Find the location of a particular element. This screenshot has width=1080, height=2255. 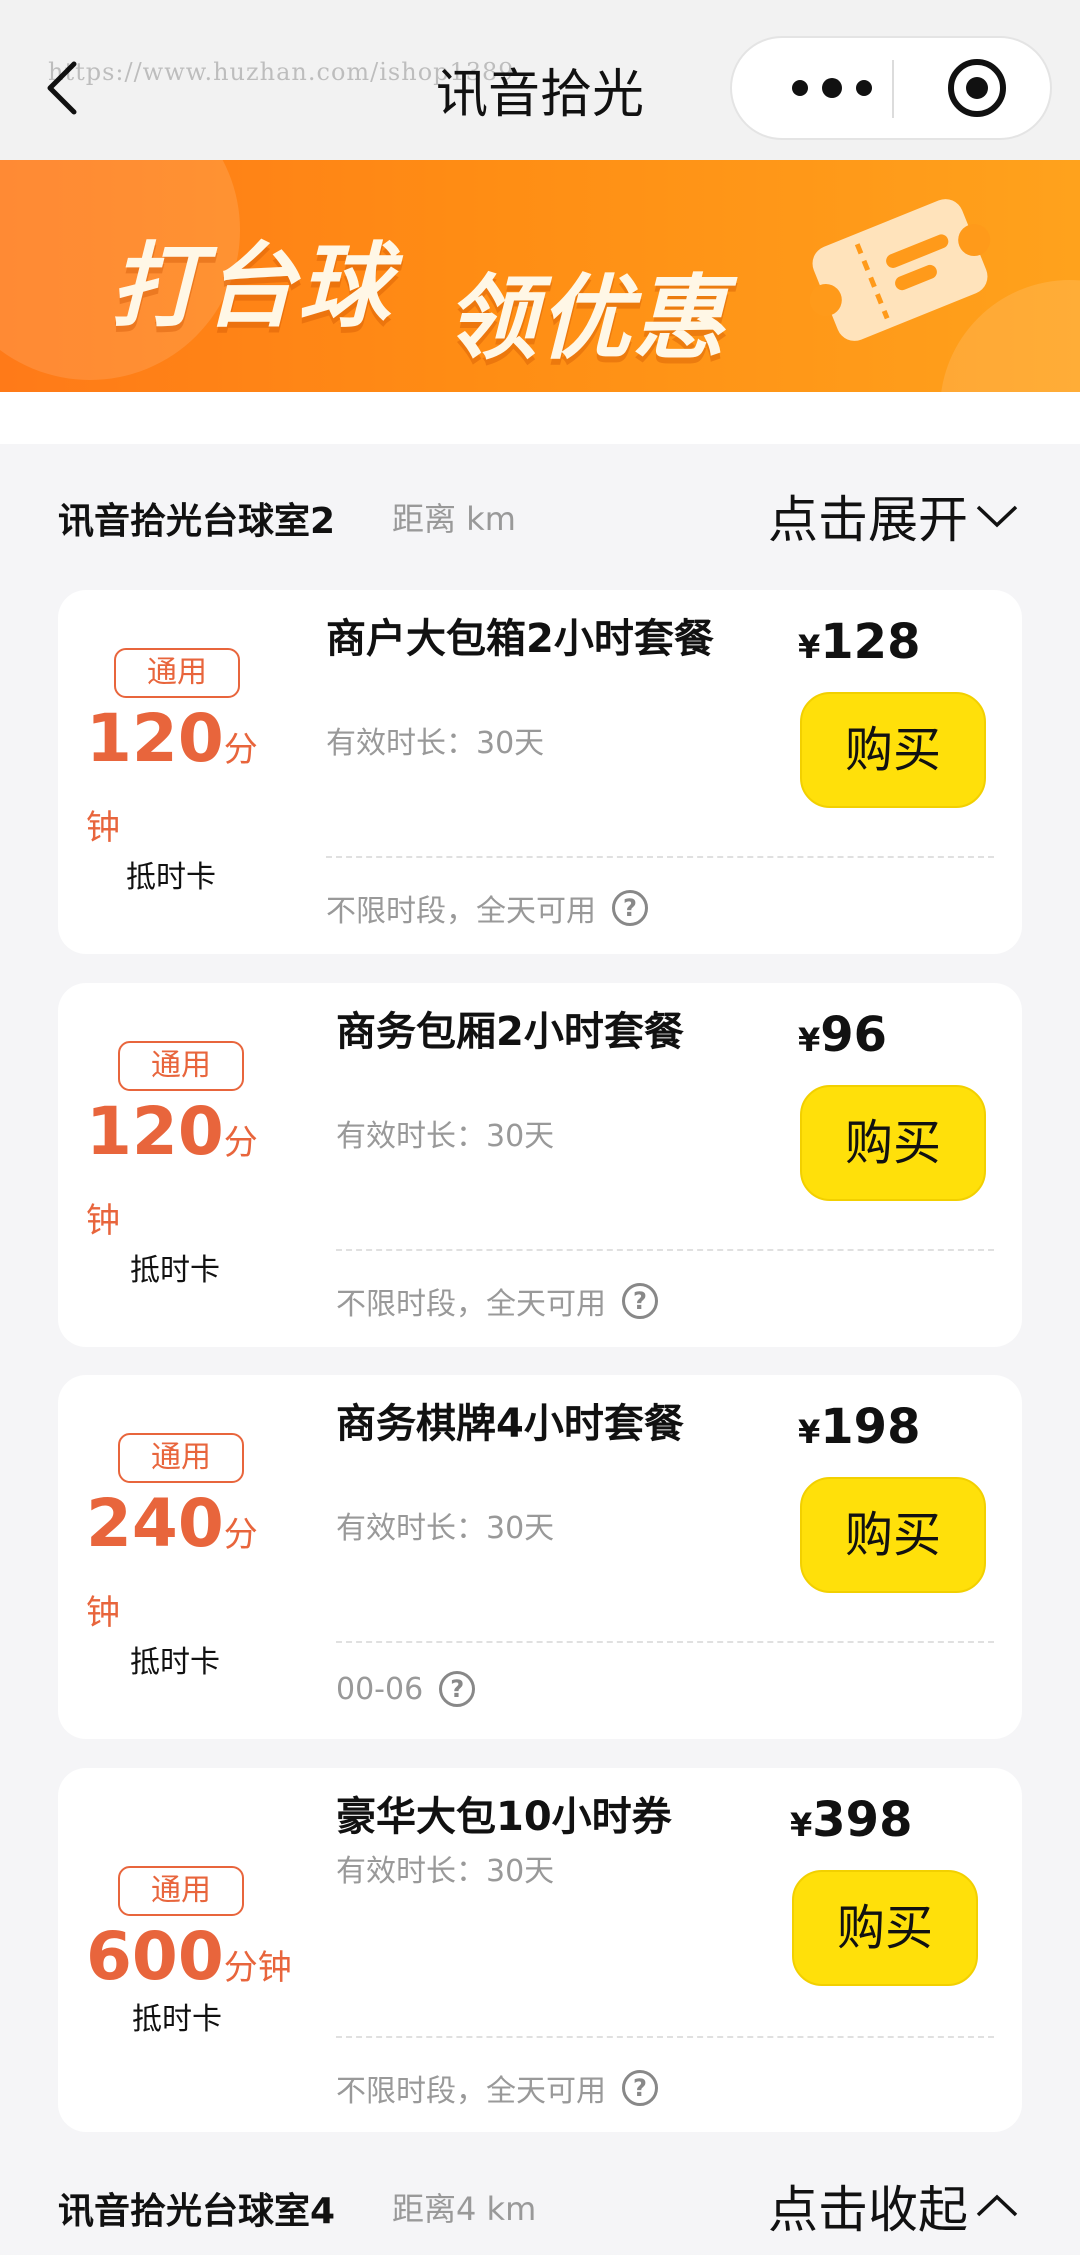

chevron-down-icon is located at coordinates (997, 516).